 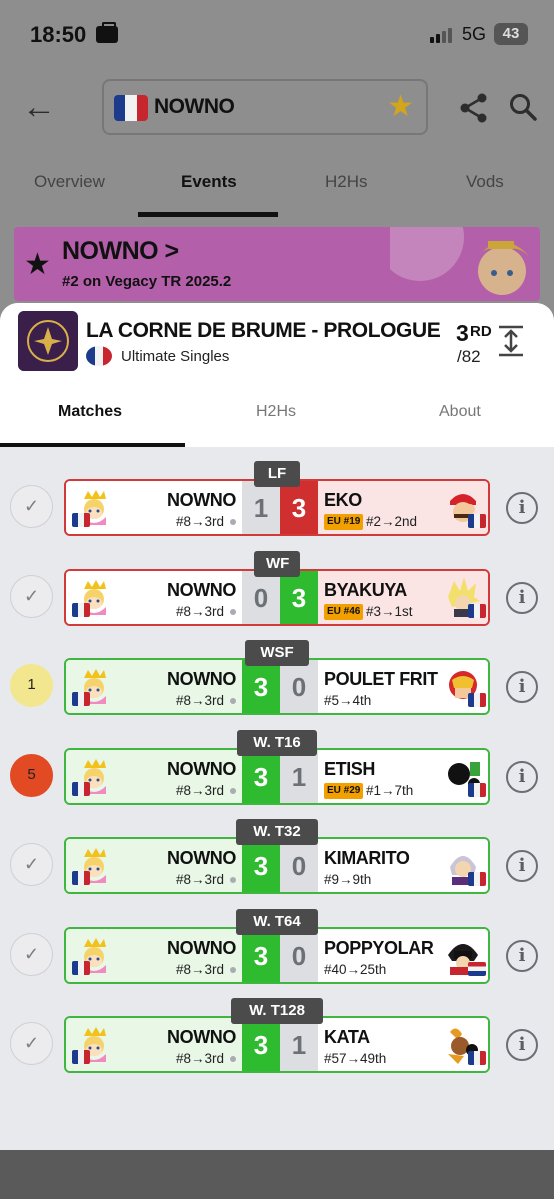 What do you see at coordinates (39, 107) in the screenshot?
I see `back-arrow-icon: ←` at bounding box center [39, 107].